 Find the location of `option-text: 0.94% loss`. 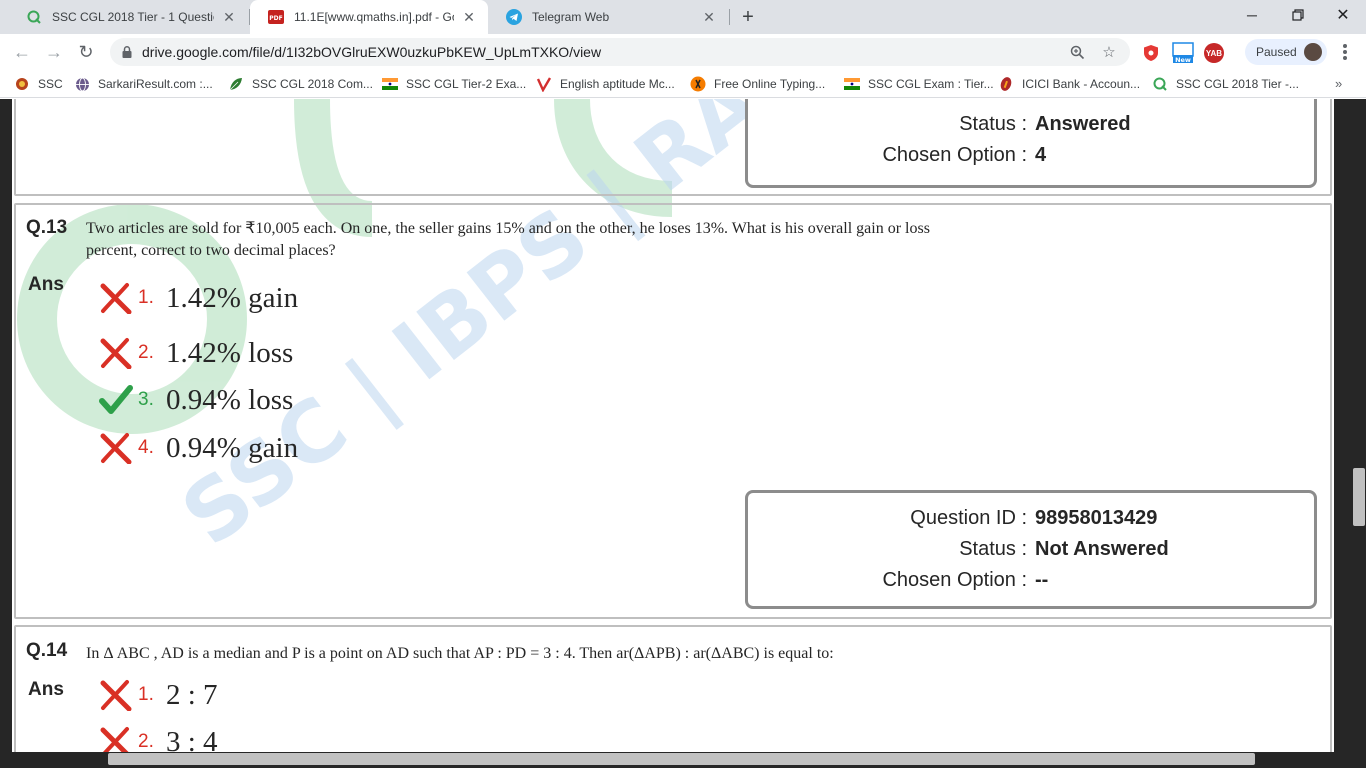

option-text: 0.94% loss is located at coordinates (230, 399).